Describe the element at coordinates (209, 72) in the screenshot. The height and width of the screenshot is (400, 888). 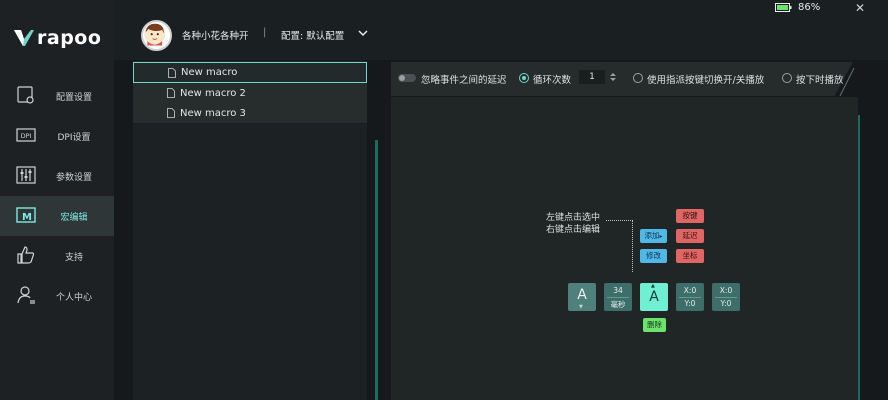
I see `macro-name: New macro` at that location.